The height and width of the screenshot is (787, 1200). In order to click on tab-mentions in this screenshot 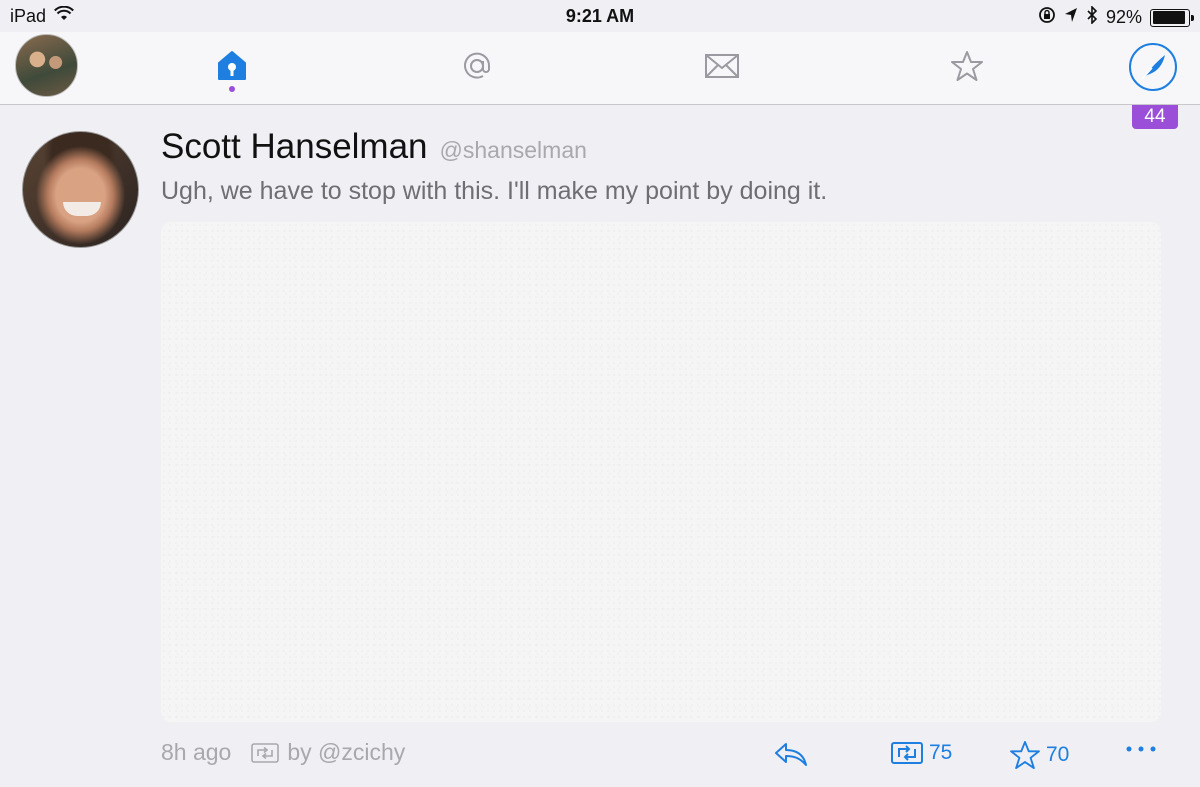, I will do `click(477, 66)`.